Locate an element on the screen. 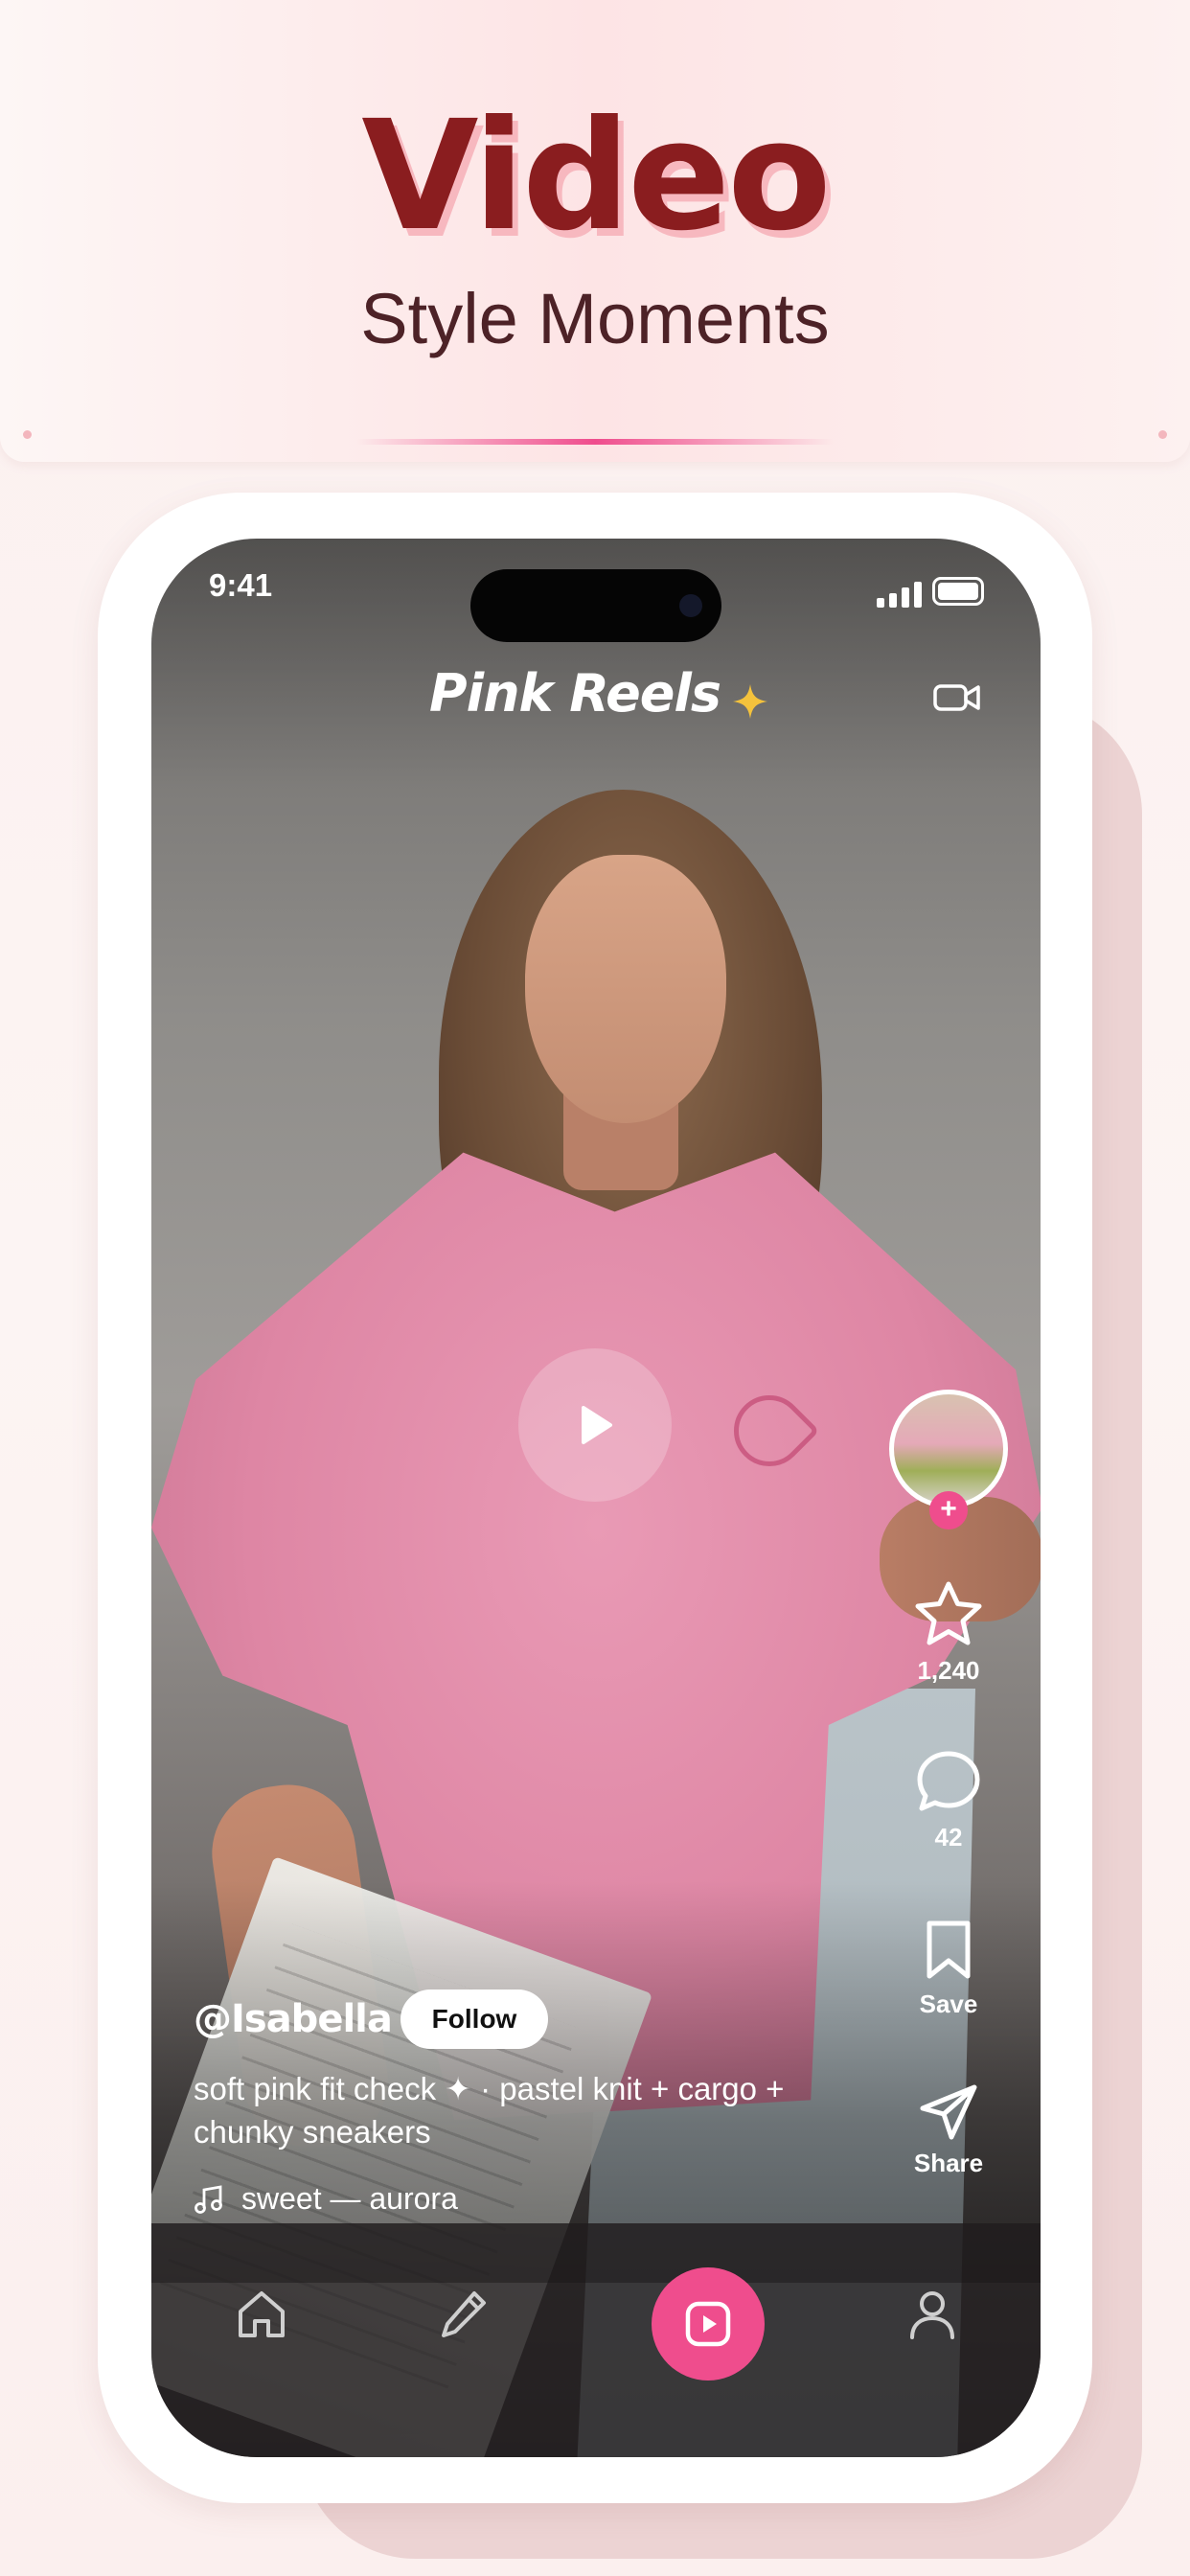 The image size is (1190, 2576). follow-button: Follow is located at coordinates (474, 2020).